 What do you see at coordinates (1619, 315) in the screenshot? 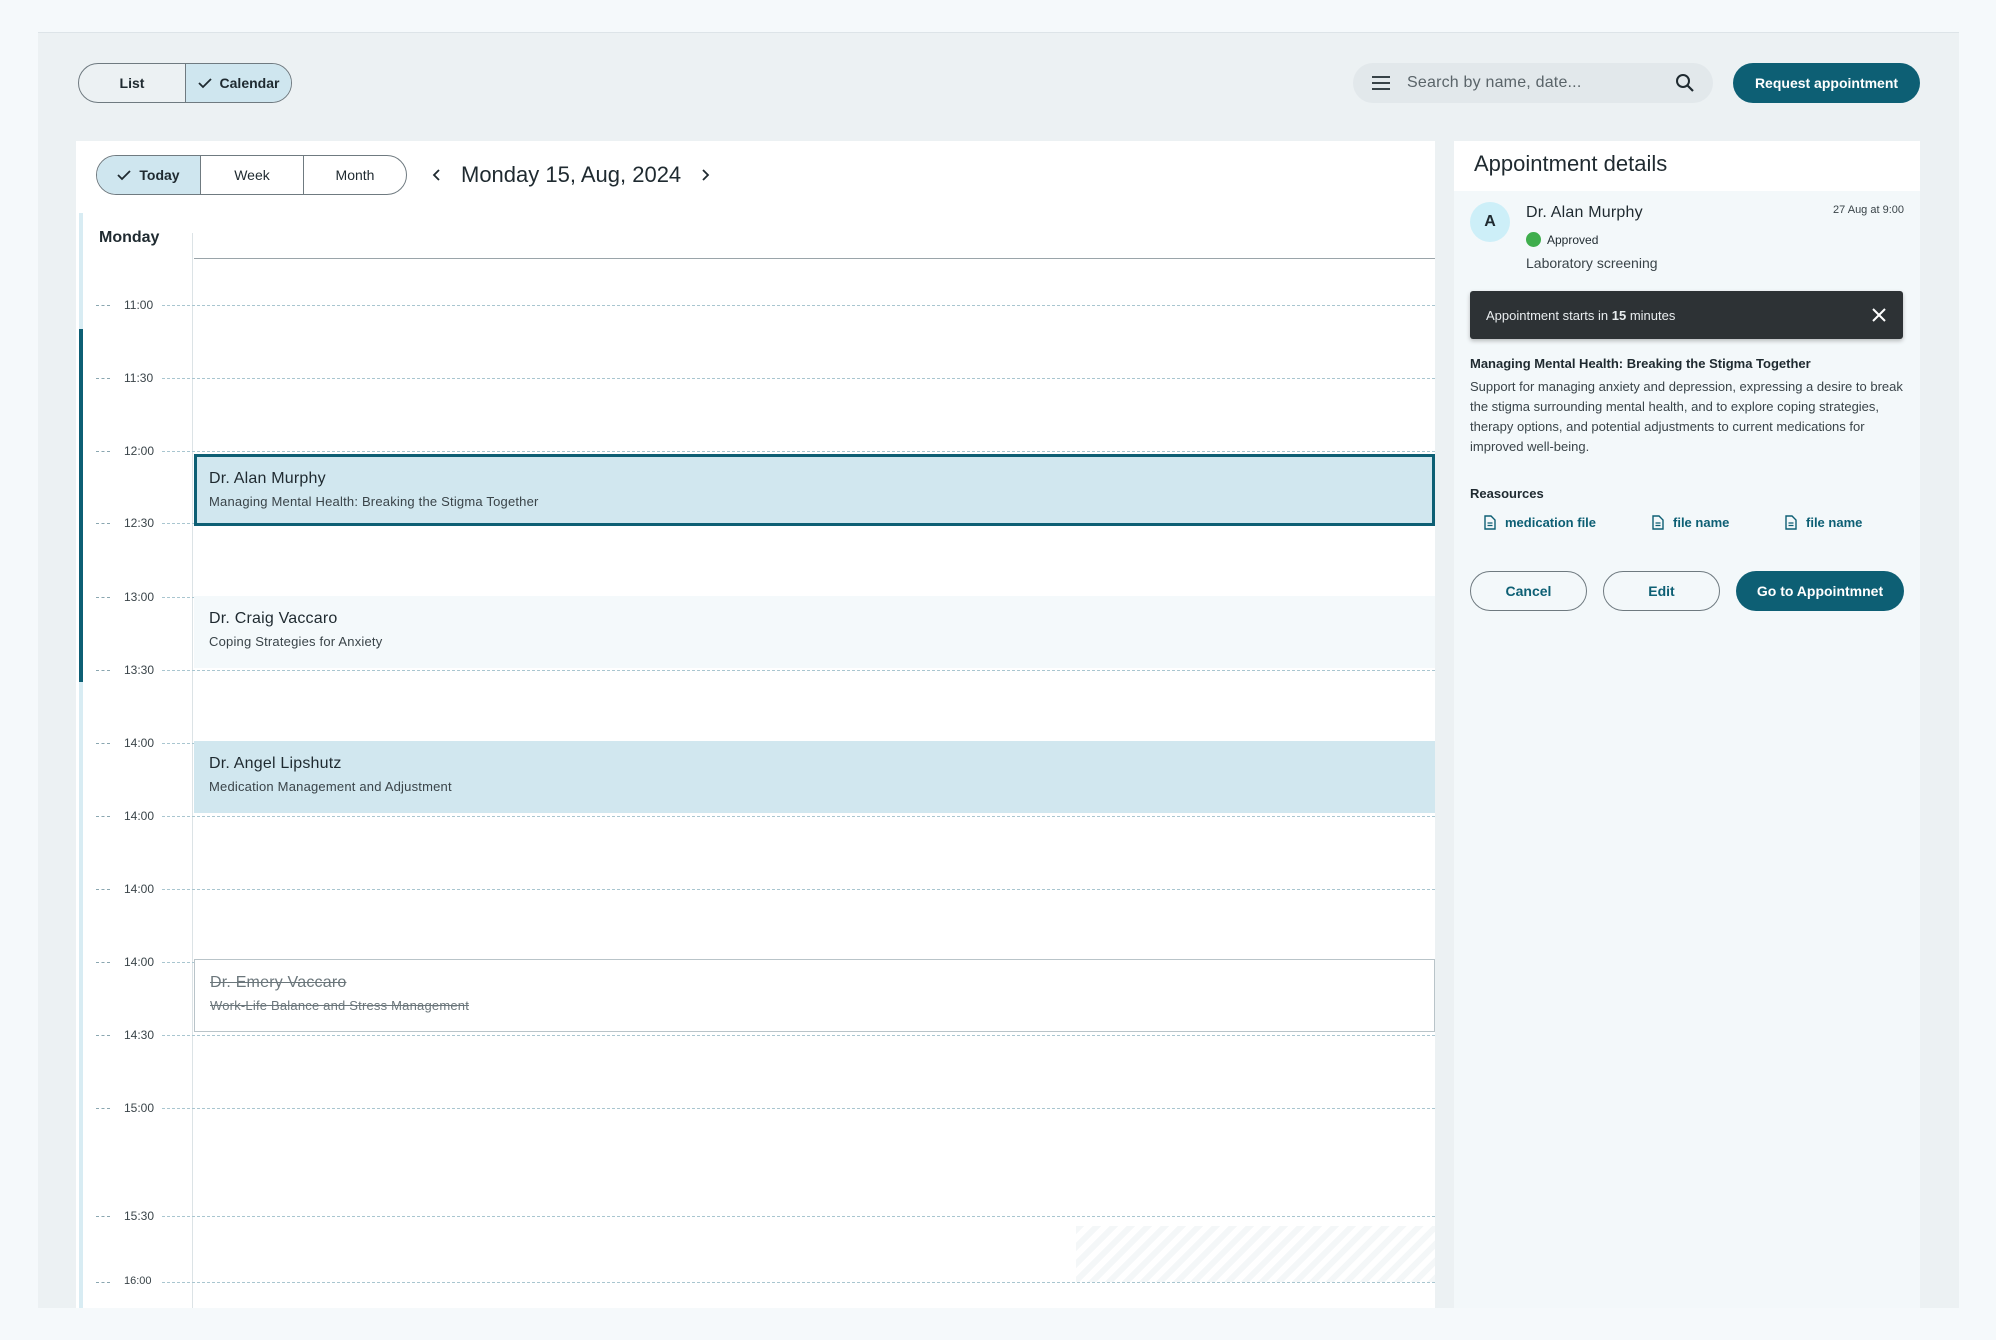
I see `notice-minutes: 15` at bounding box center [1619, 315].